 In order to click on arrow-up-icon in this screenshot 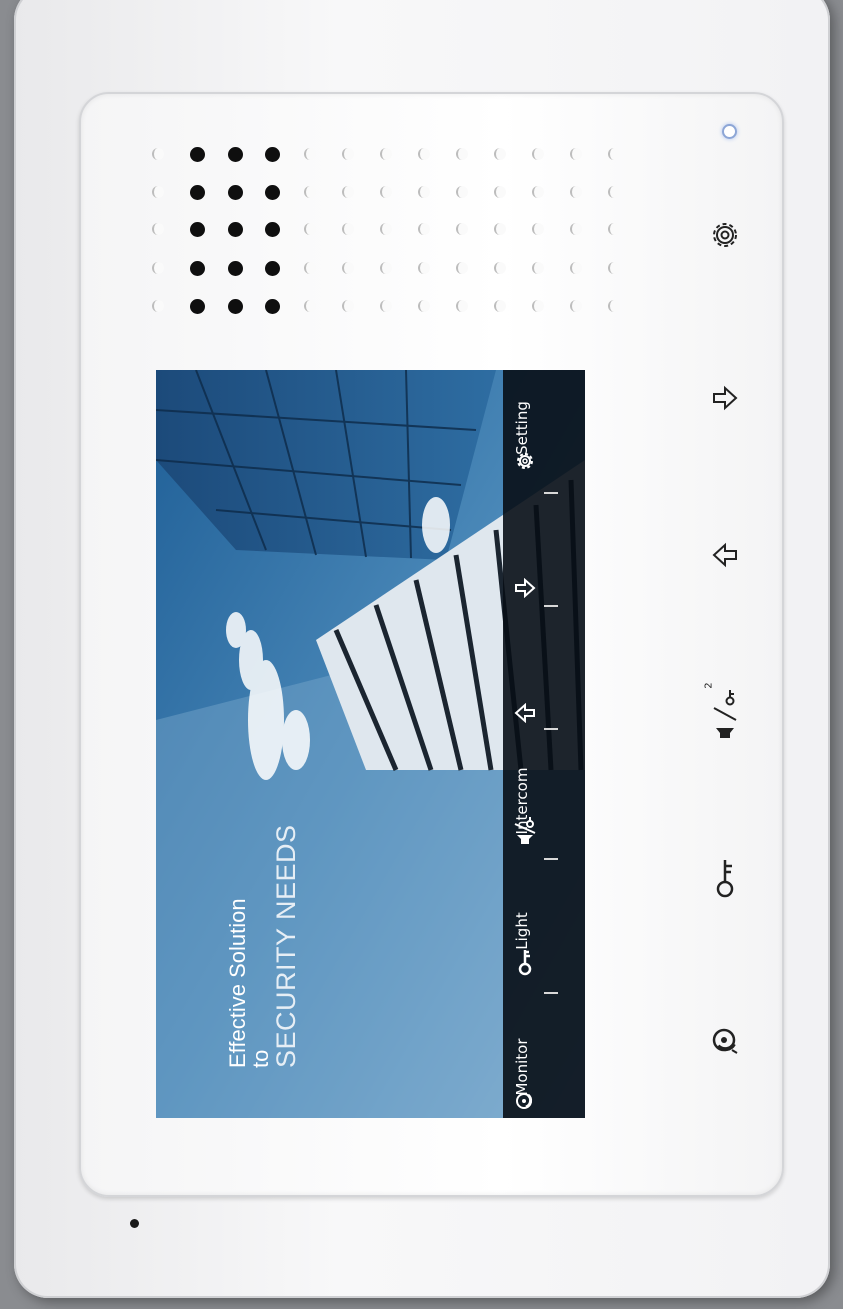, I will do `click(539, 678)`.